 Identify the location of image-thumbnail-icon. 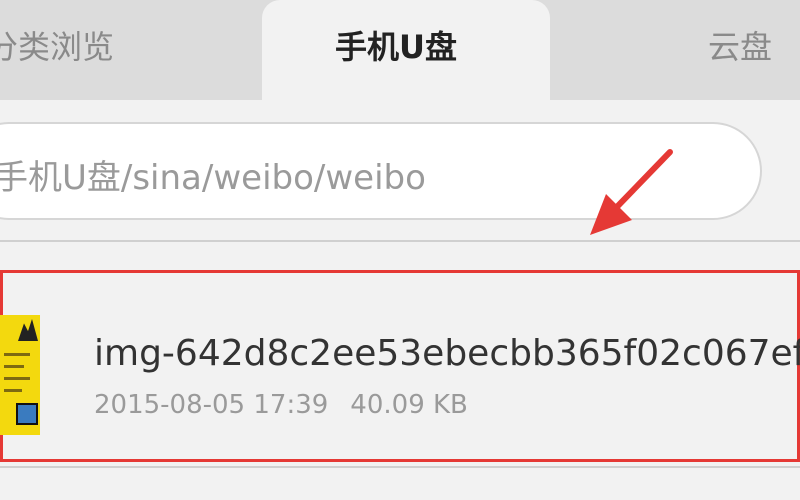
(20, 375).